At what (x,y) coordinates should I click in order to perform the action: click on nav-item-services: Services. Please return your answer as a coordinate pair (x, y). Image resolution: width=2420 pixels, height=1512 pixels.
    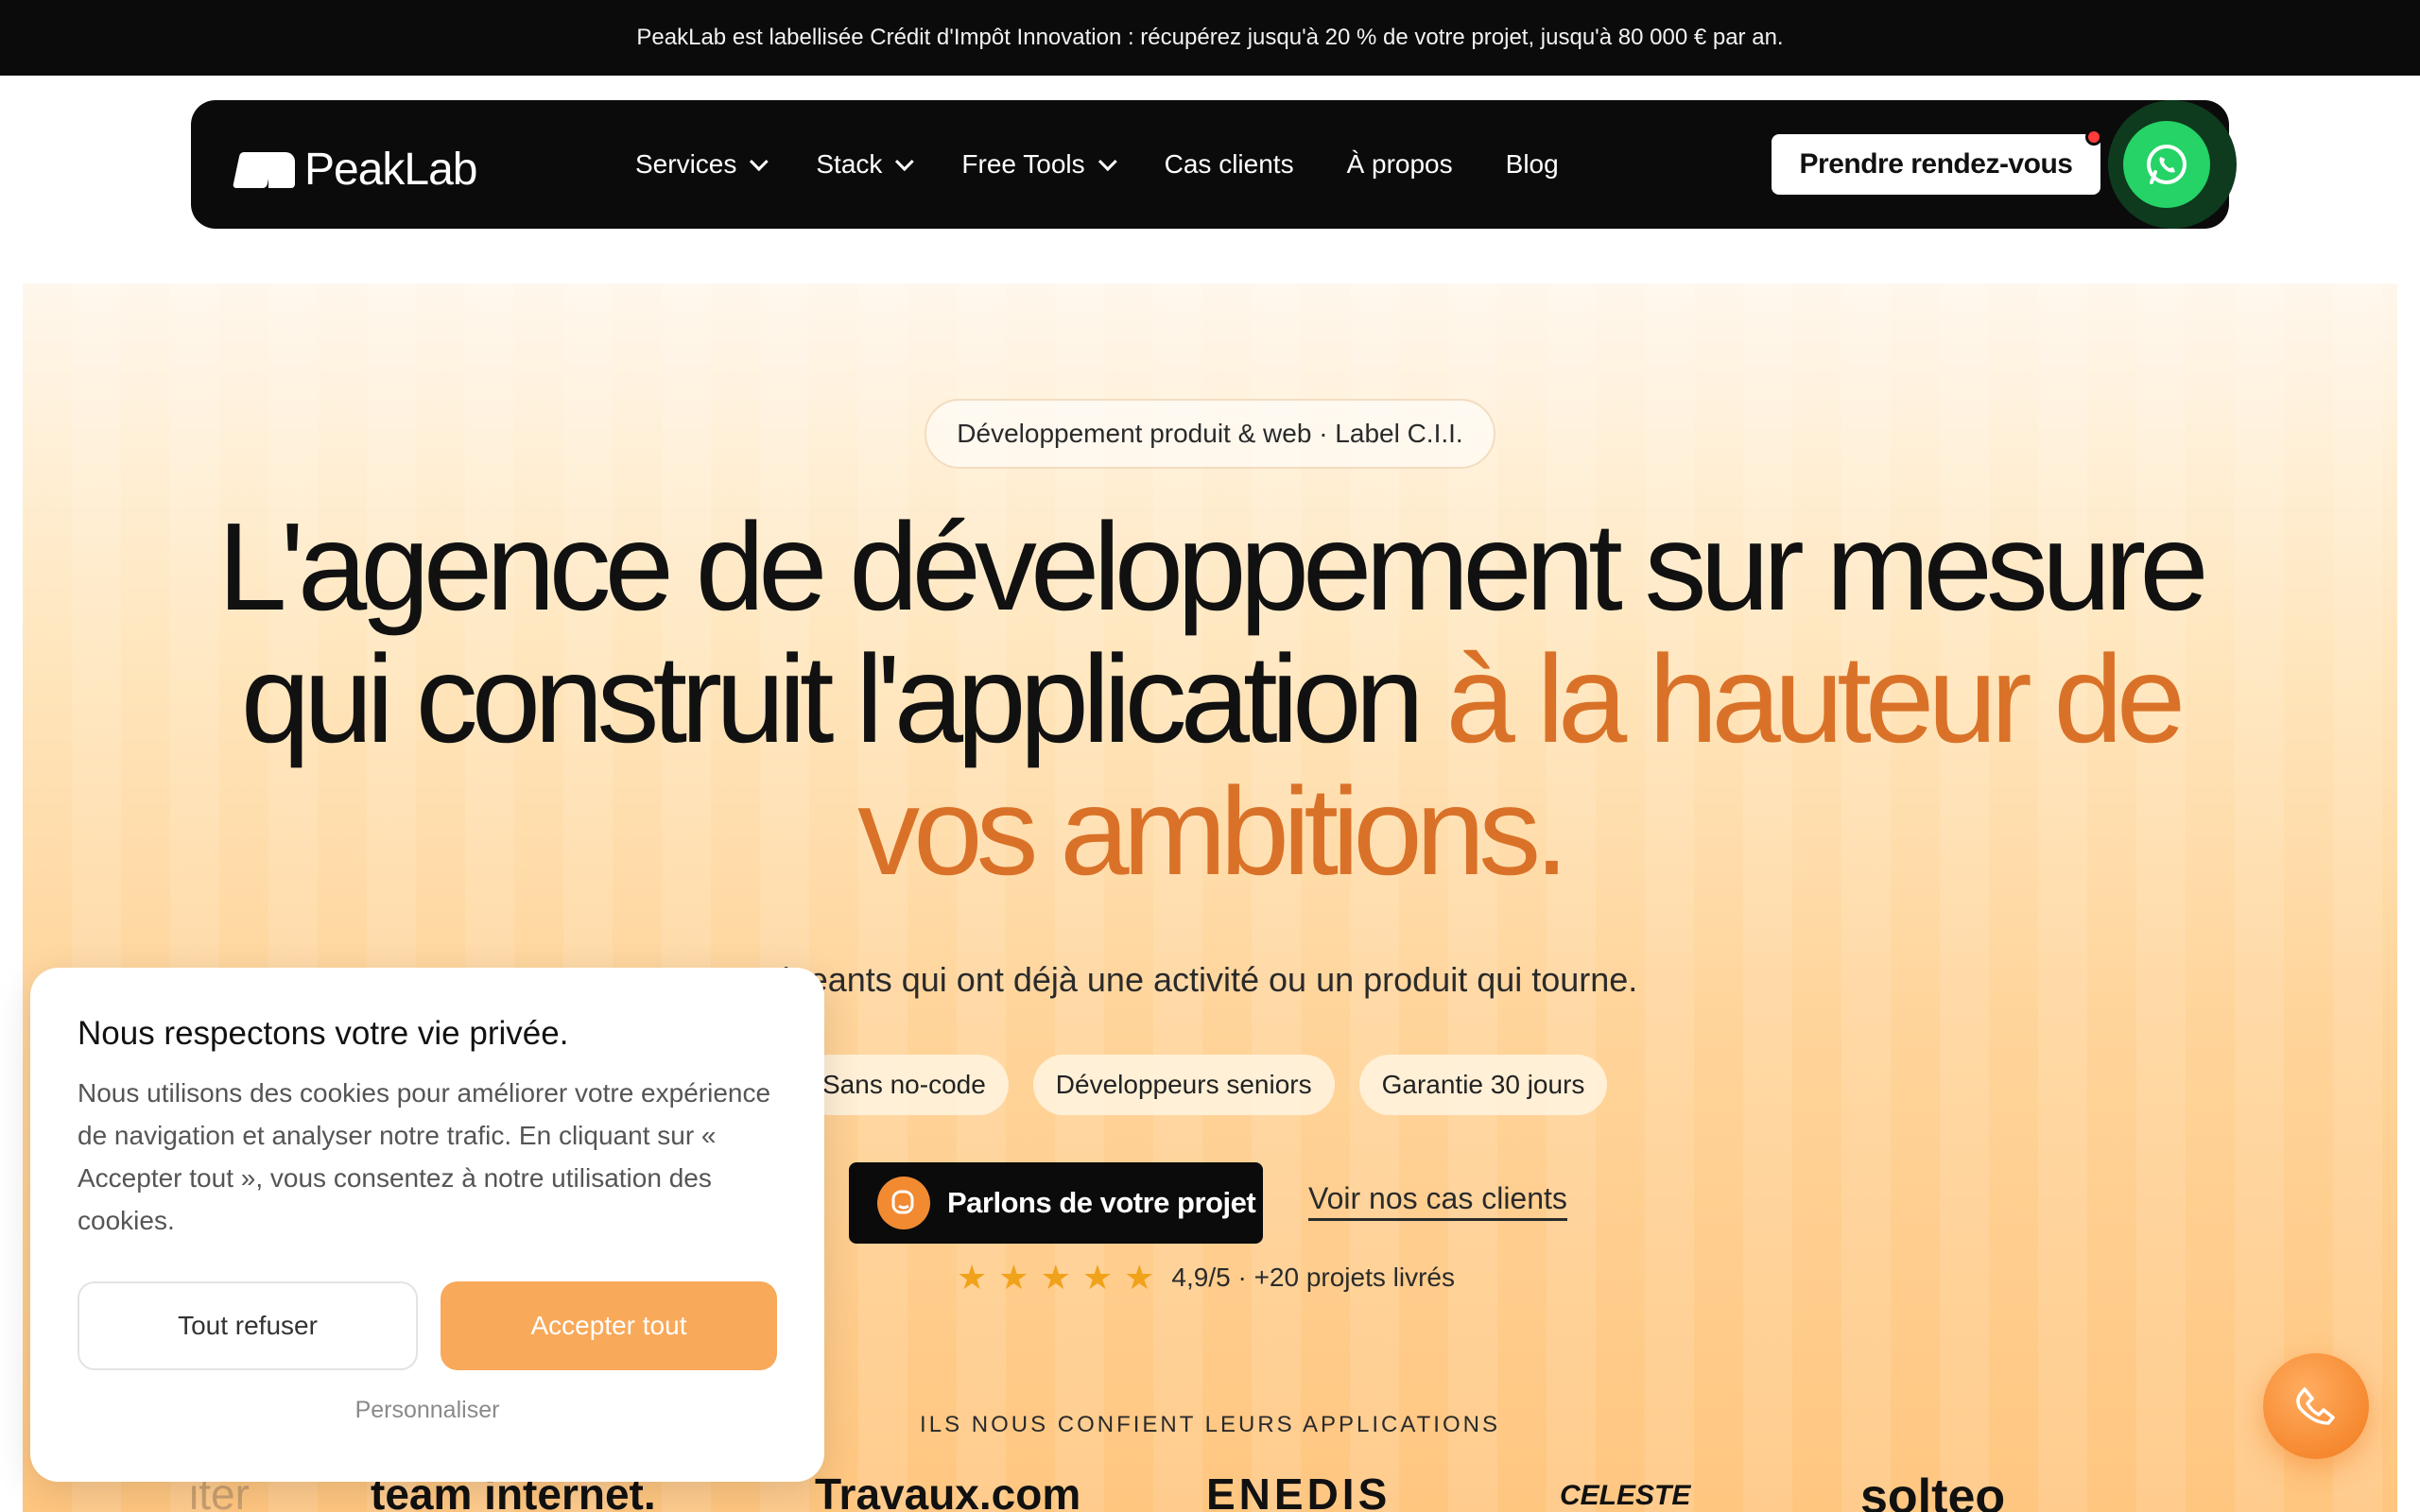
    Looking at the image, I should click on (702, 164).